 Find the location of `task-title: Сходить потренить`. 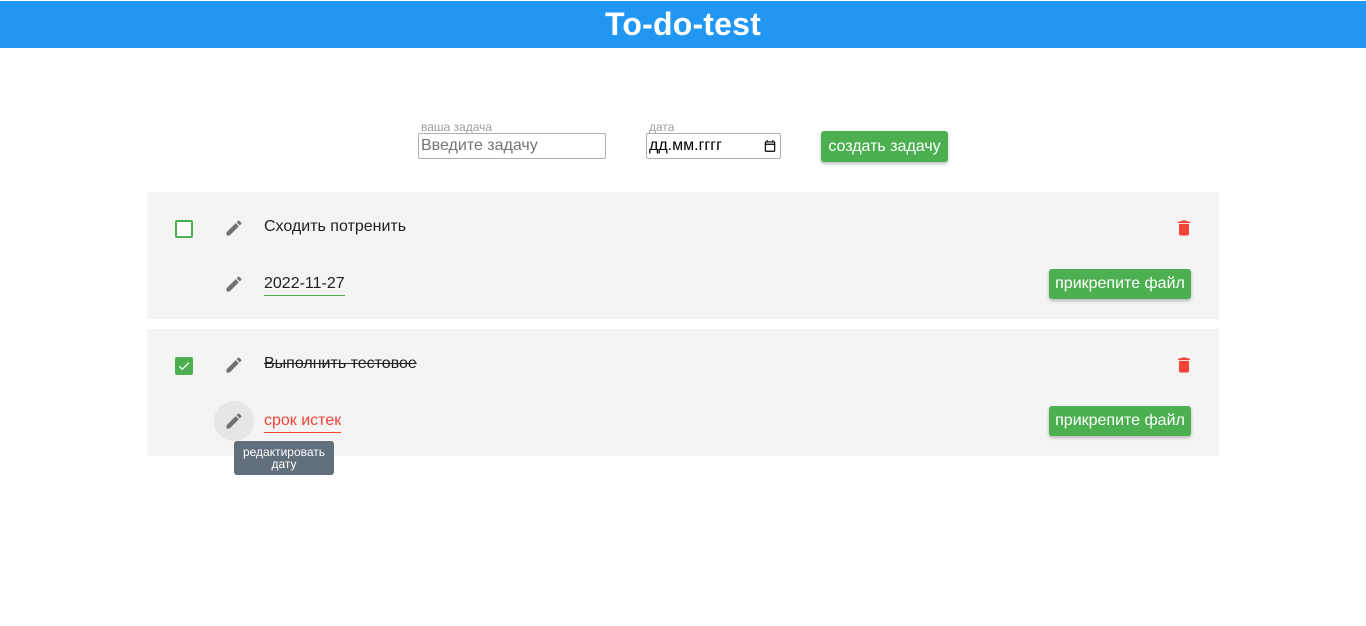

task-title: Сходить потренить is located at coordinates (335, 226).